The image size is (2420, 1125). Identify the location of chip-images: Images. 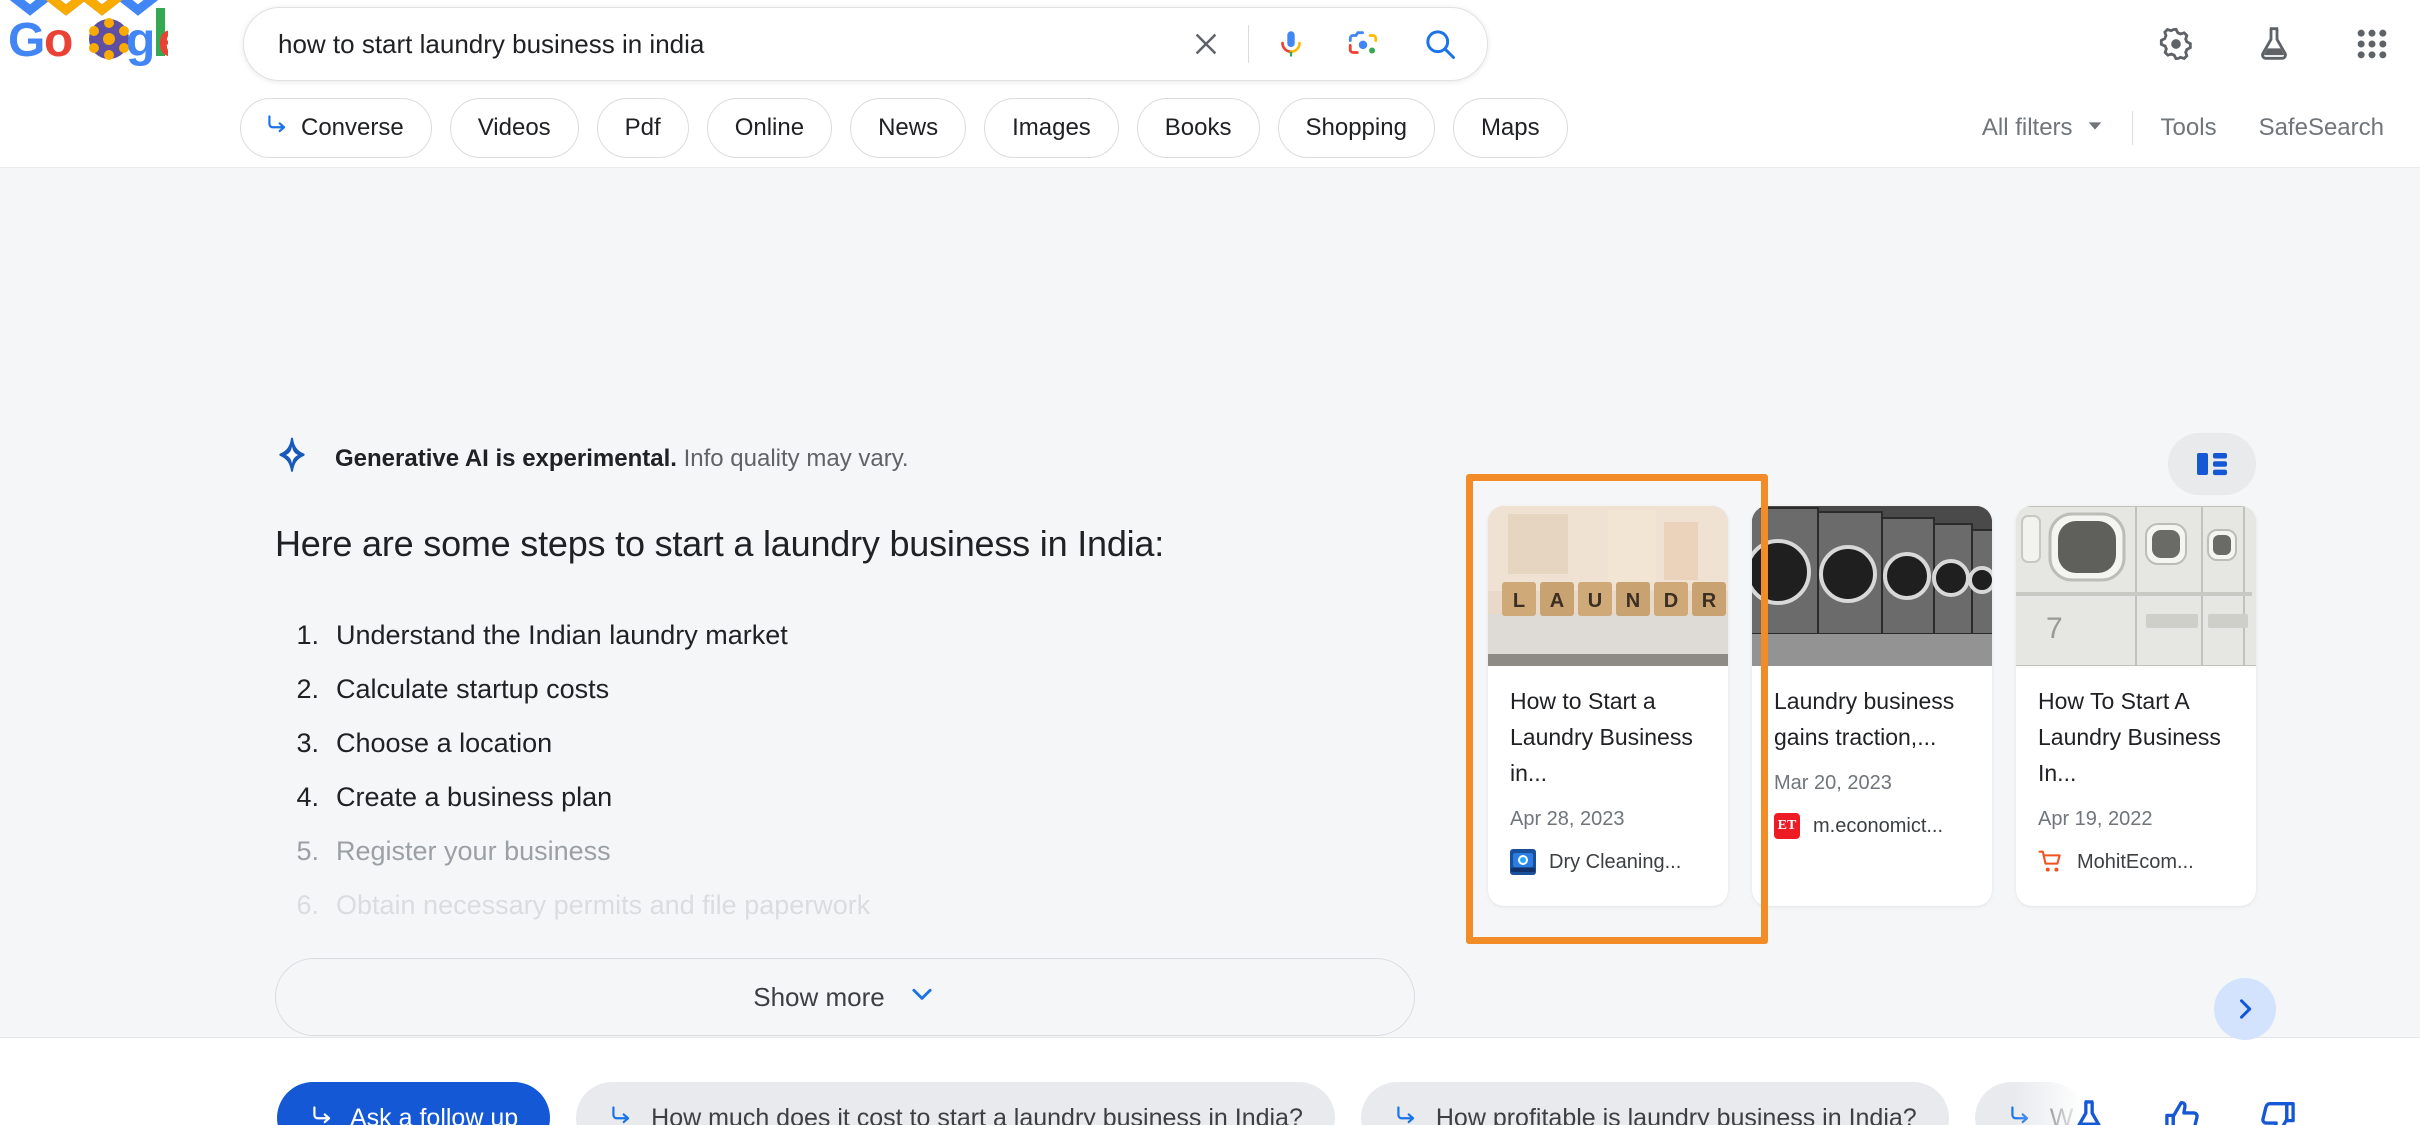
(1051, 127).